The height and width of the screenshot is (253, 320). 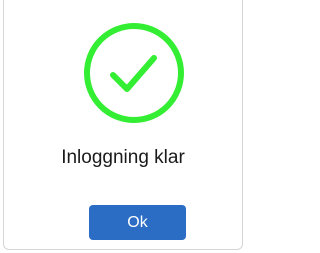 I want to click on dialog-message: Inloggning klar, so click(x=123, y=157).